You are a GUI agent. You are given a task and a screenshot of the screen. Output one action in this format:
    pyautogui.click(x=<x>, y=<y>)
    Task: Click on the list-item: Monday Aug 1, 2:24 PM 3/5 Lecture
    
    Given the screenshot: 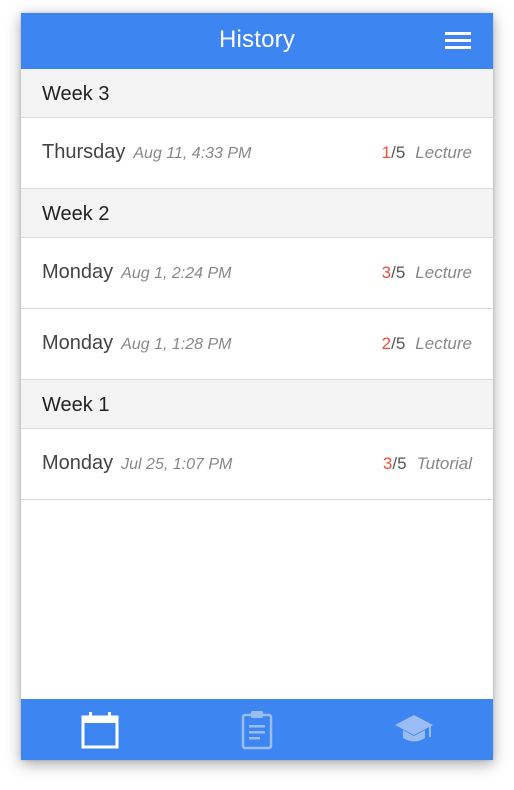 What is the action you would take?
    pyautogui.click(x=257, y=273)
    